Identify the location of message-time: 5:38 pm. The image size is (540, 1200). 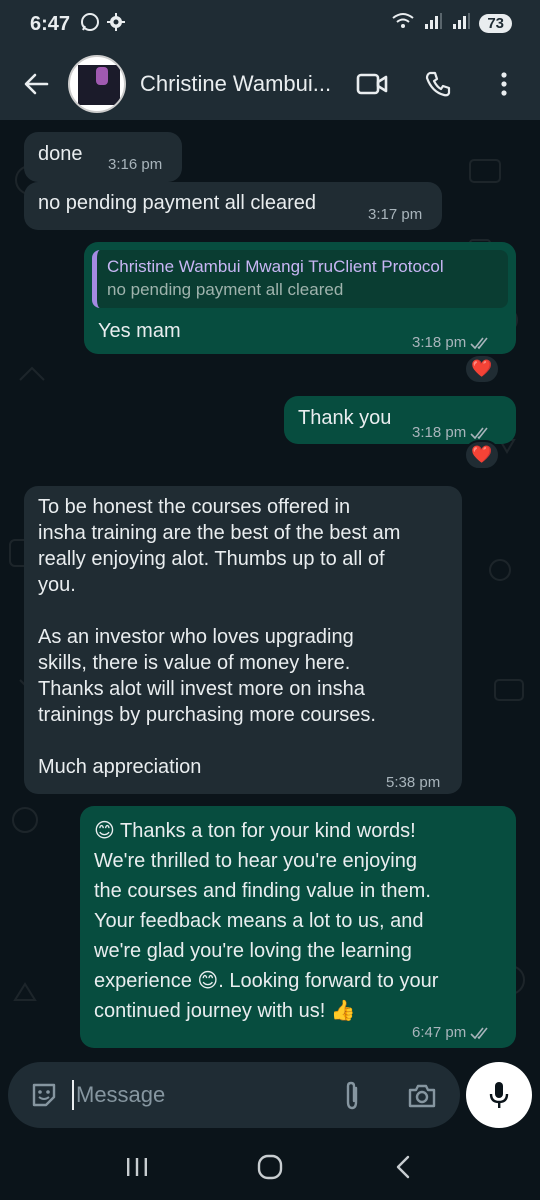
(413, 782).